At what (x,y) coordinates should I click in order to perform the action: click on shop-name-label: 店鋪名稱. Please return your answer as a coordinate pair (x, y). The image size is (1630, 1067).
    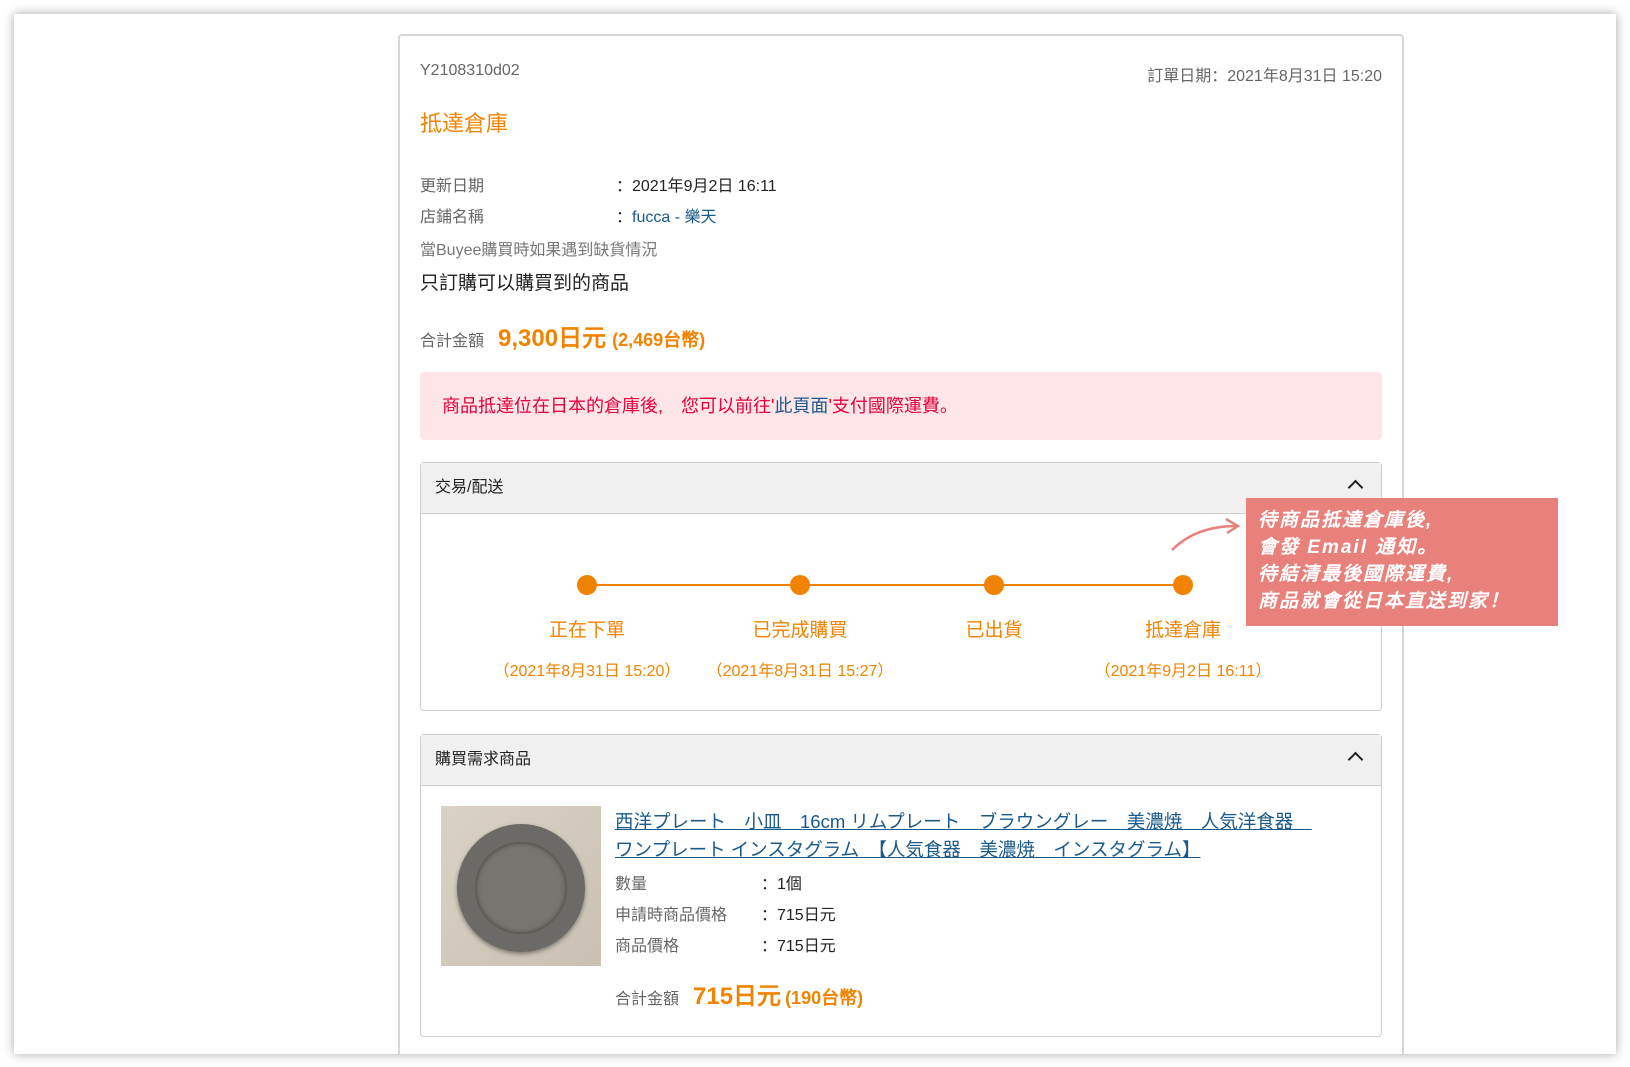
    Looking at the image, I should click on (452, 217).